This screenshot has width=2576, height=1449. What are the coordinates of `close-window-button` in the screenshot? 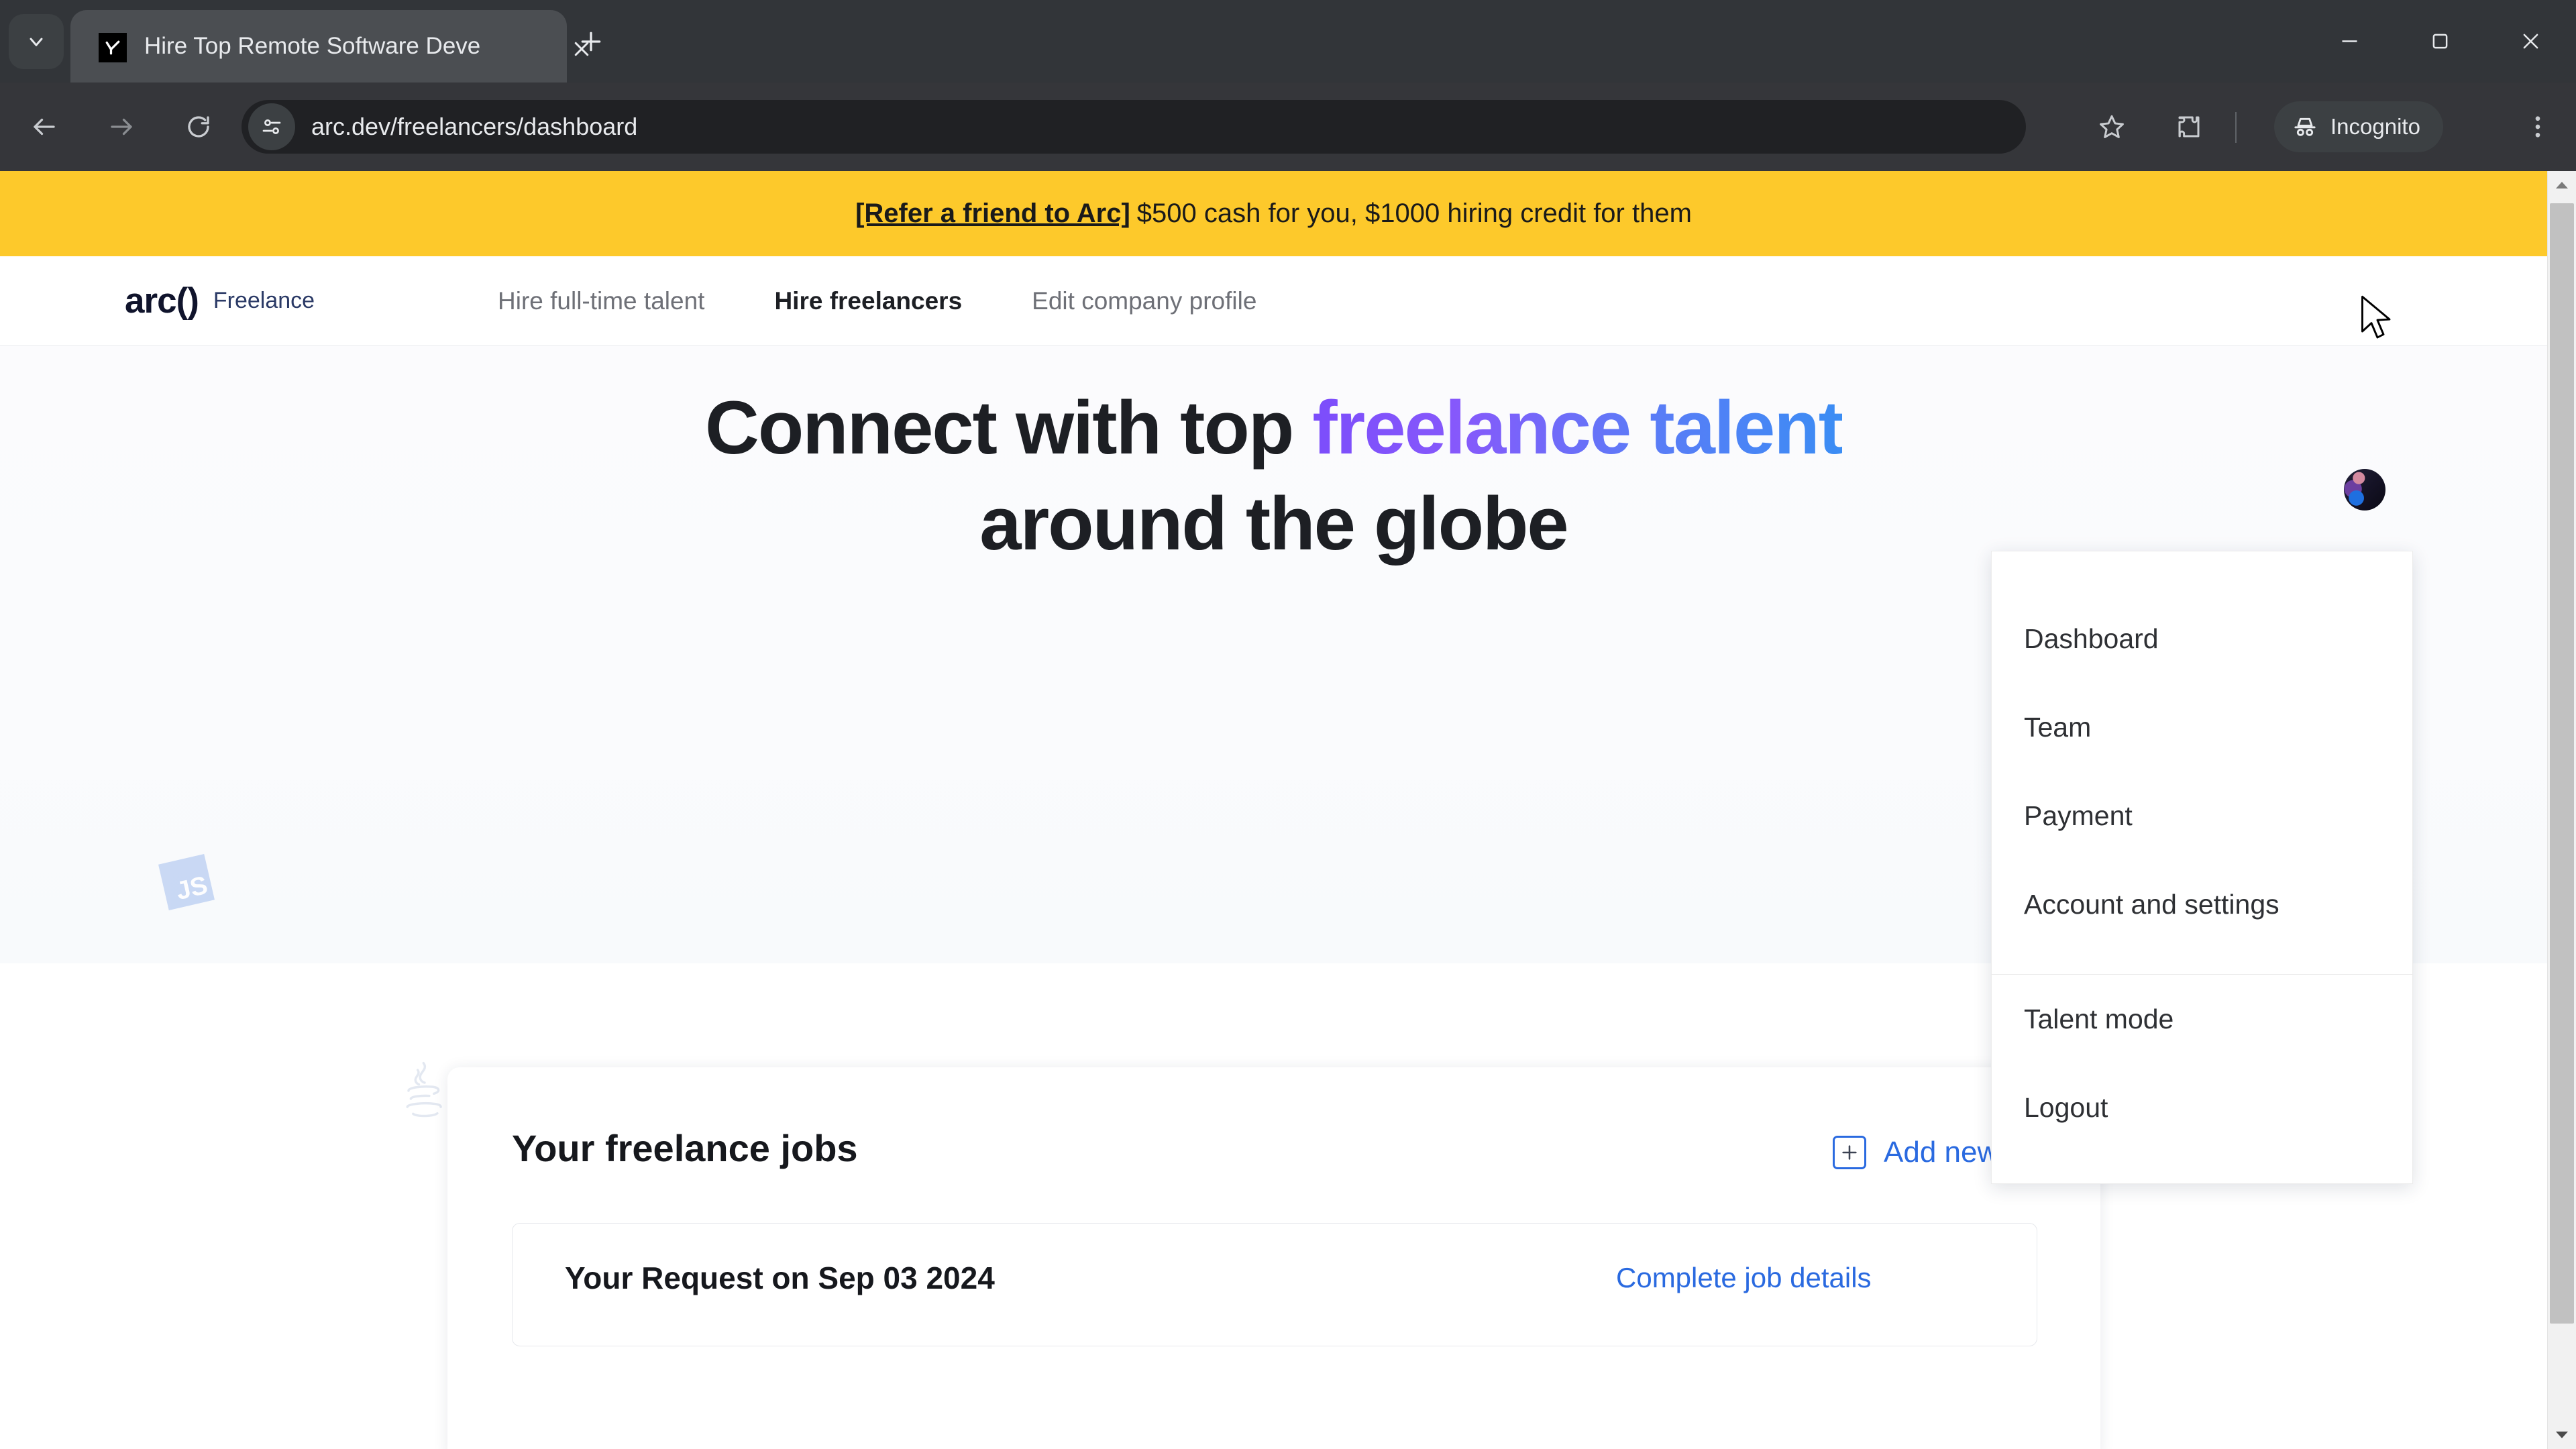 It's located at (2530, 41).